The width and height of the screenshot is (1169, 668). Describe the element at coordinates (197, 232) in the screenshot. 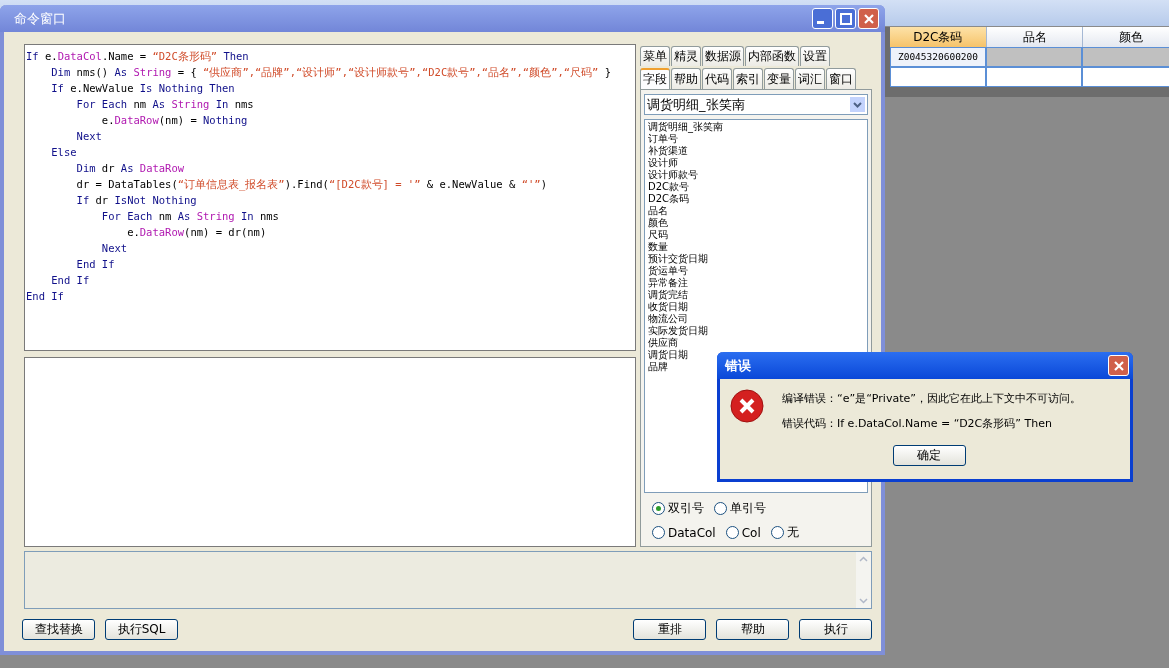

I see `code-line: e.DataRow(nm) = dr(nm)` at that location.